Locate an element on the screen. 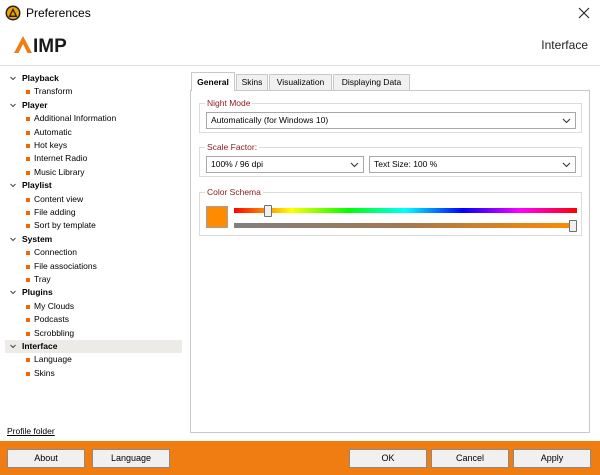 This screenshot has width=600, height=475. text-size-value: Text Size: 100 % is located at coordinates (406, 164).